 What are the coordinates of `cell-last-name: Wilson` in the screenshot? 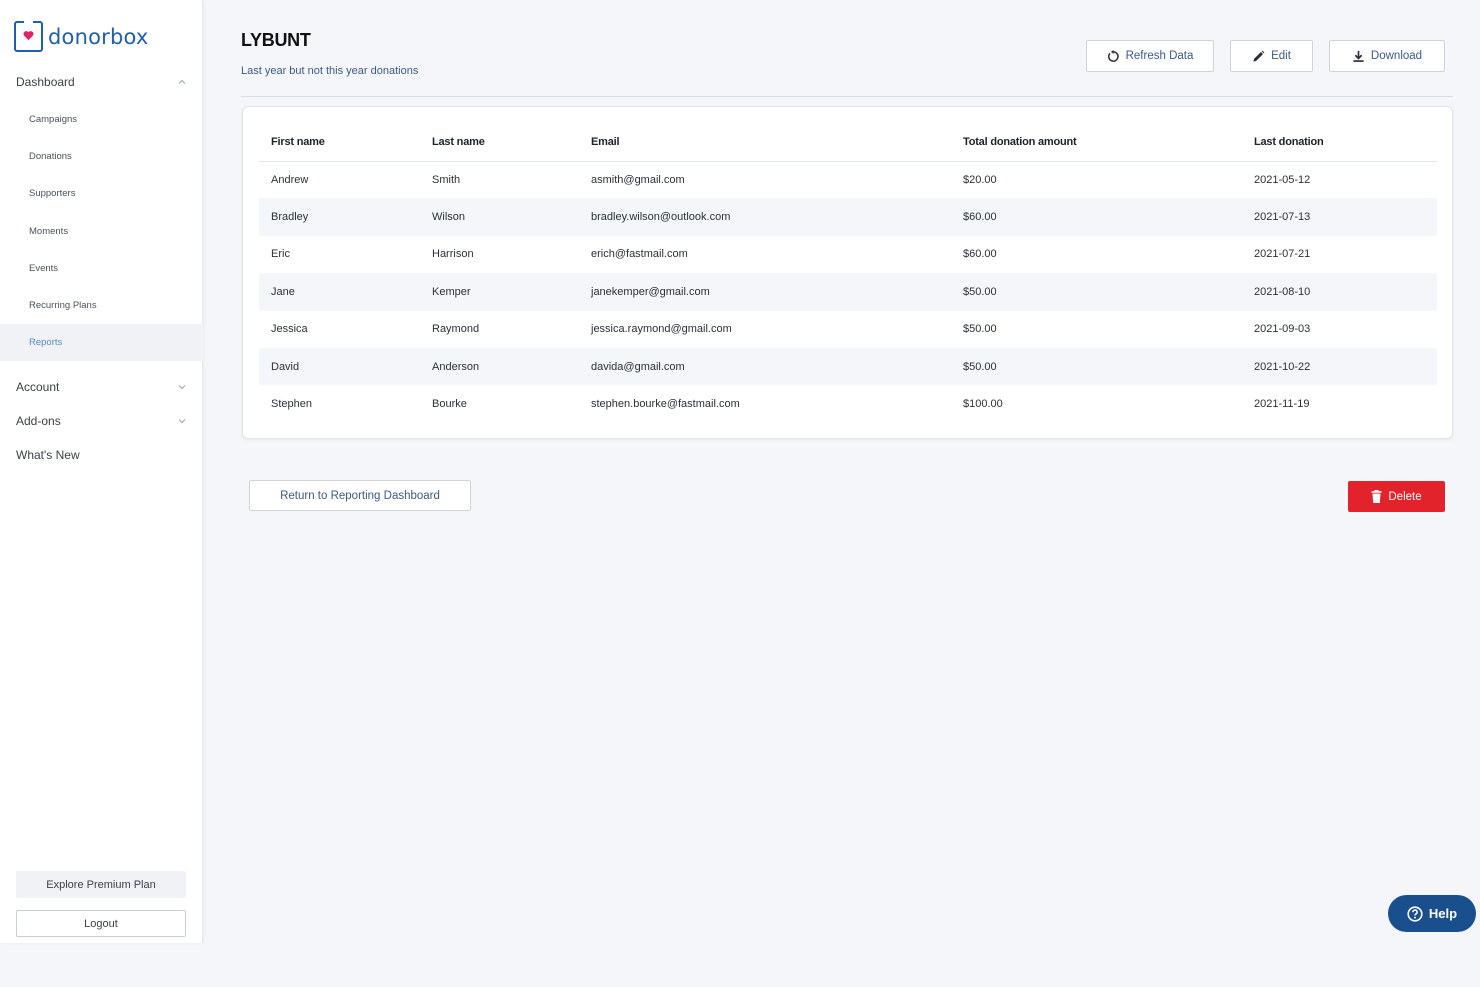 It's located at (499, 217).